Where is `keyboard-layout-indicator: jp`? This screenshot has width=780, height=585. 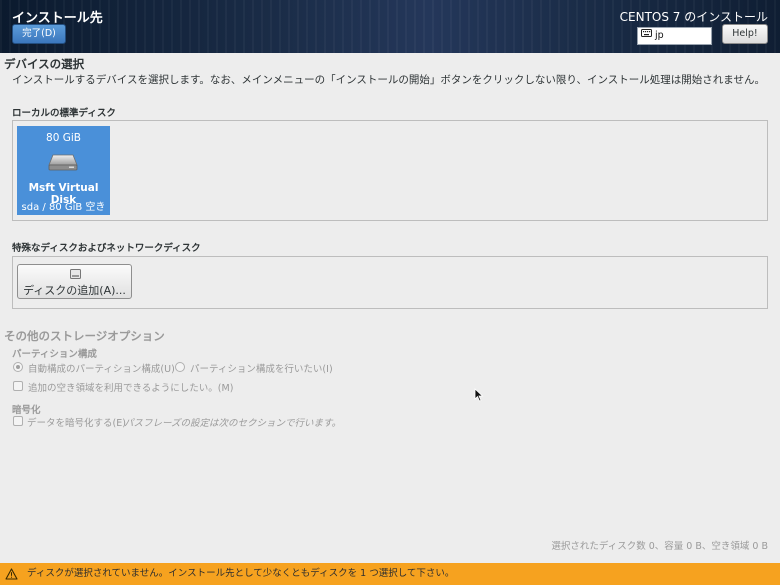 keyboard-layout-indicator: jp is located at coordinates (674, 36).